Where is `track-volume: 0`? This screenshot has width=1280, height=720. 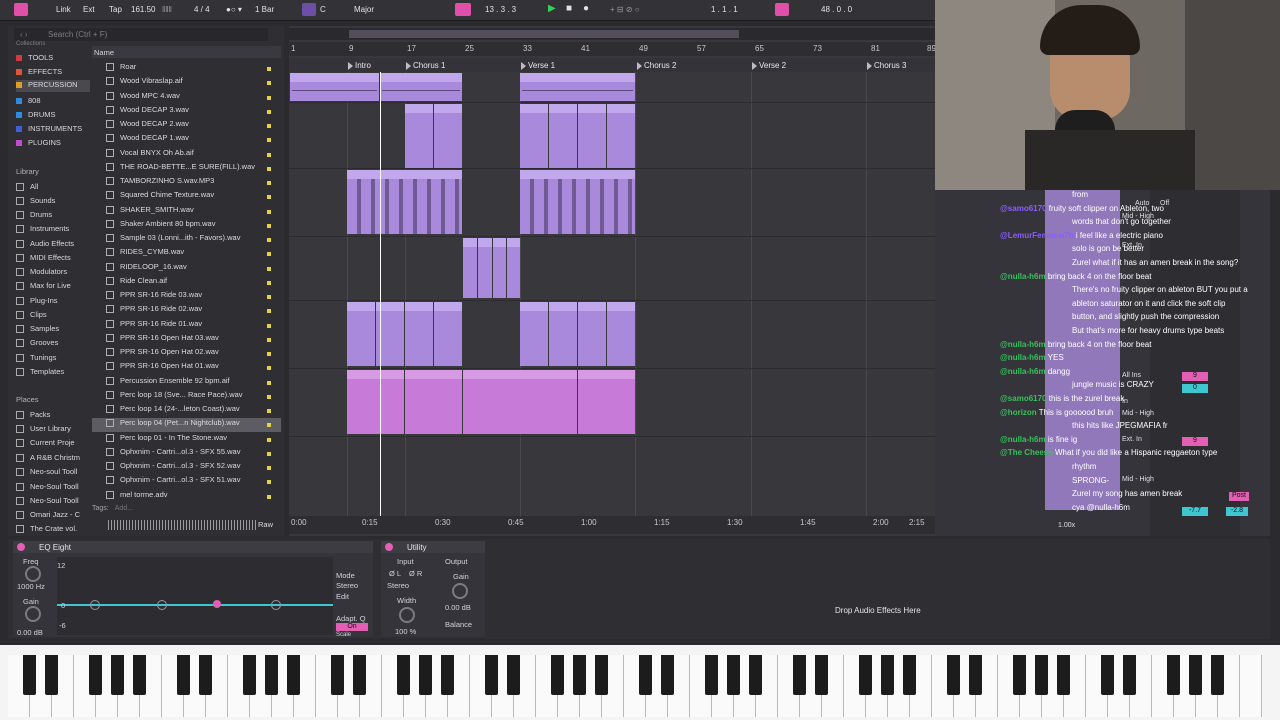 track-volume: 0 is located at coordinates (1195, 388).